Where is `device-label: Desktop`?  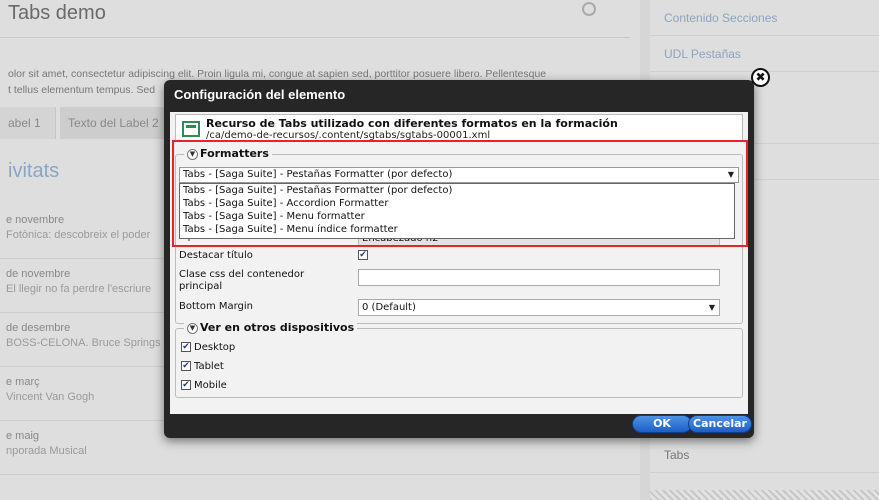 device-label: Desktop is located at coordinates (215, 347).